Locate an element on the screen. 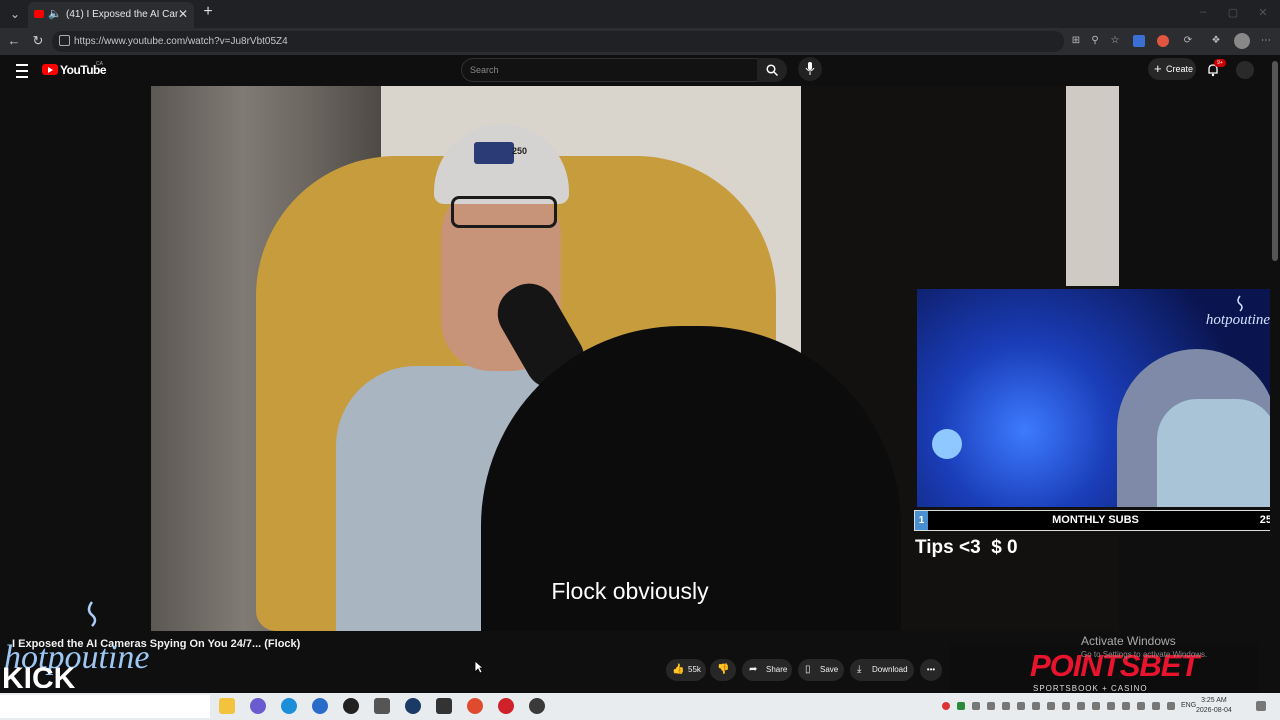 The height and width of the screenshot is (720, 1280). activate-windows-subtext: Go to Settings to activate Windows. is located at coordinates (1144, 654).